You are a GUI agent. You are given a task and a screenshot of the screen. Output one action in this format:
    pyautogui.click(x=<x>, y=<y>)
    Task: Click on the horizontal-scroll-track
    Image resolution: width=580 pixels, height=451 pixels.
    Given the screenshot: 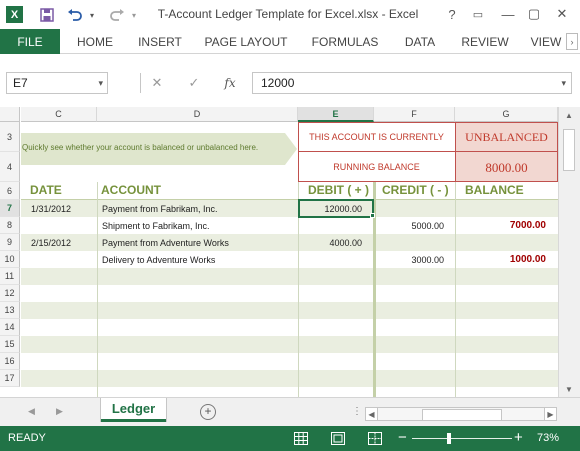 What is the action you would take?
    pyautogui.click(x=461, y=414)
    